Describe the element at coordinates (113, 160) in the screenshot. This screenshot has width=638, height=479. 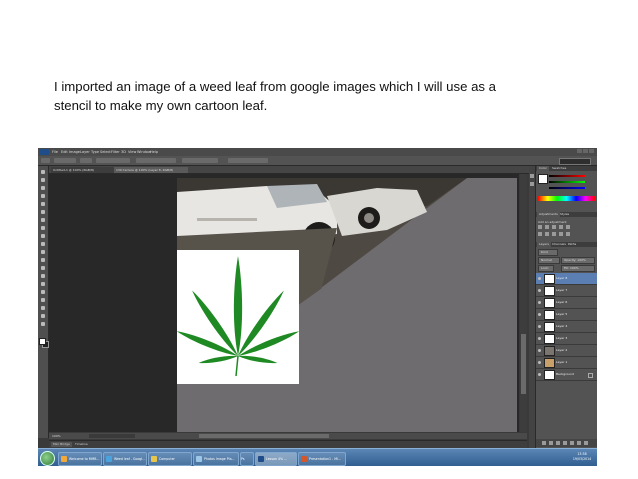
I see `show-transform-controls` at that location.